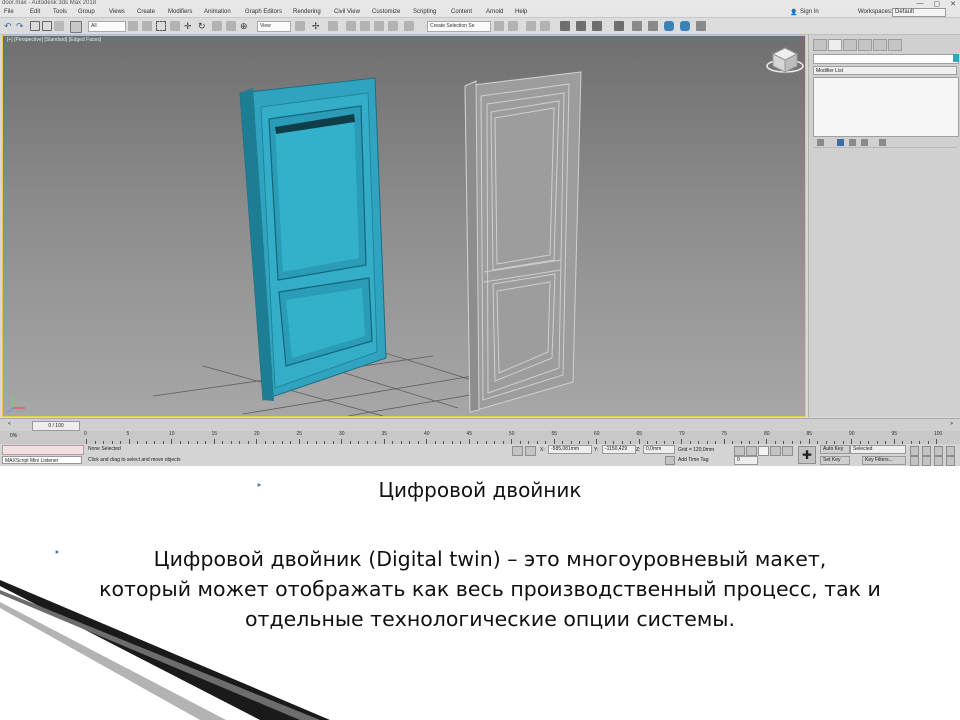  What do you see at coordinates (35, 12) in the screenshot?
I see `menu-edit: Edit` at bounding box center [35, 12].